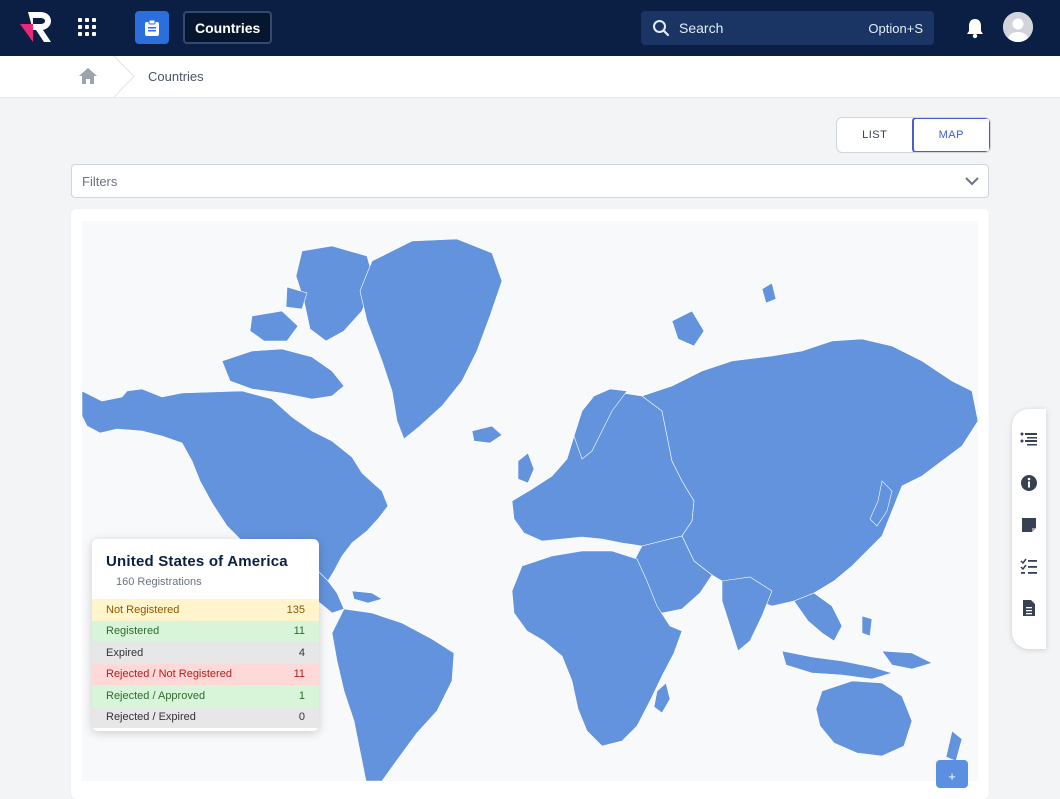 The height and width of the screenshot is (799, 1060). What do you see at coordinates (701, 28) in the screenshot?
I see `search-label: Search` at bounding box center [701, 28].